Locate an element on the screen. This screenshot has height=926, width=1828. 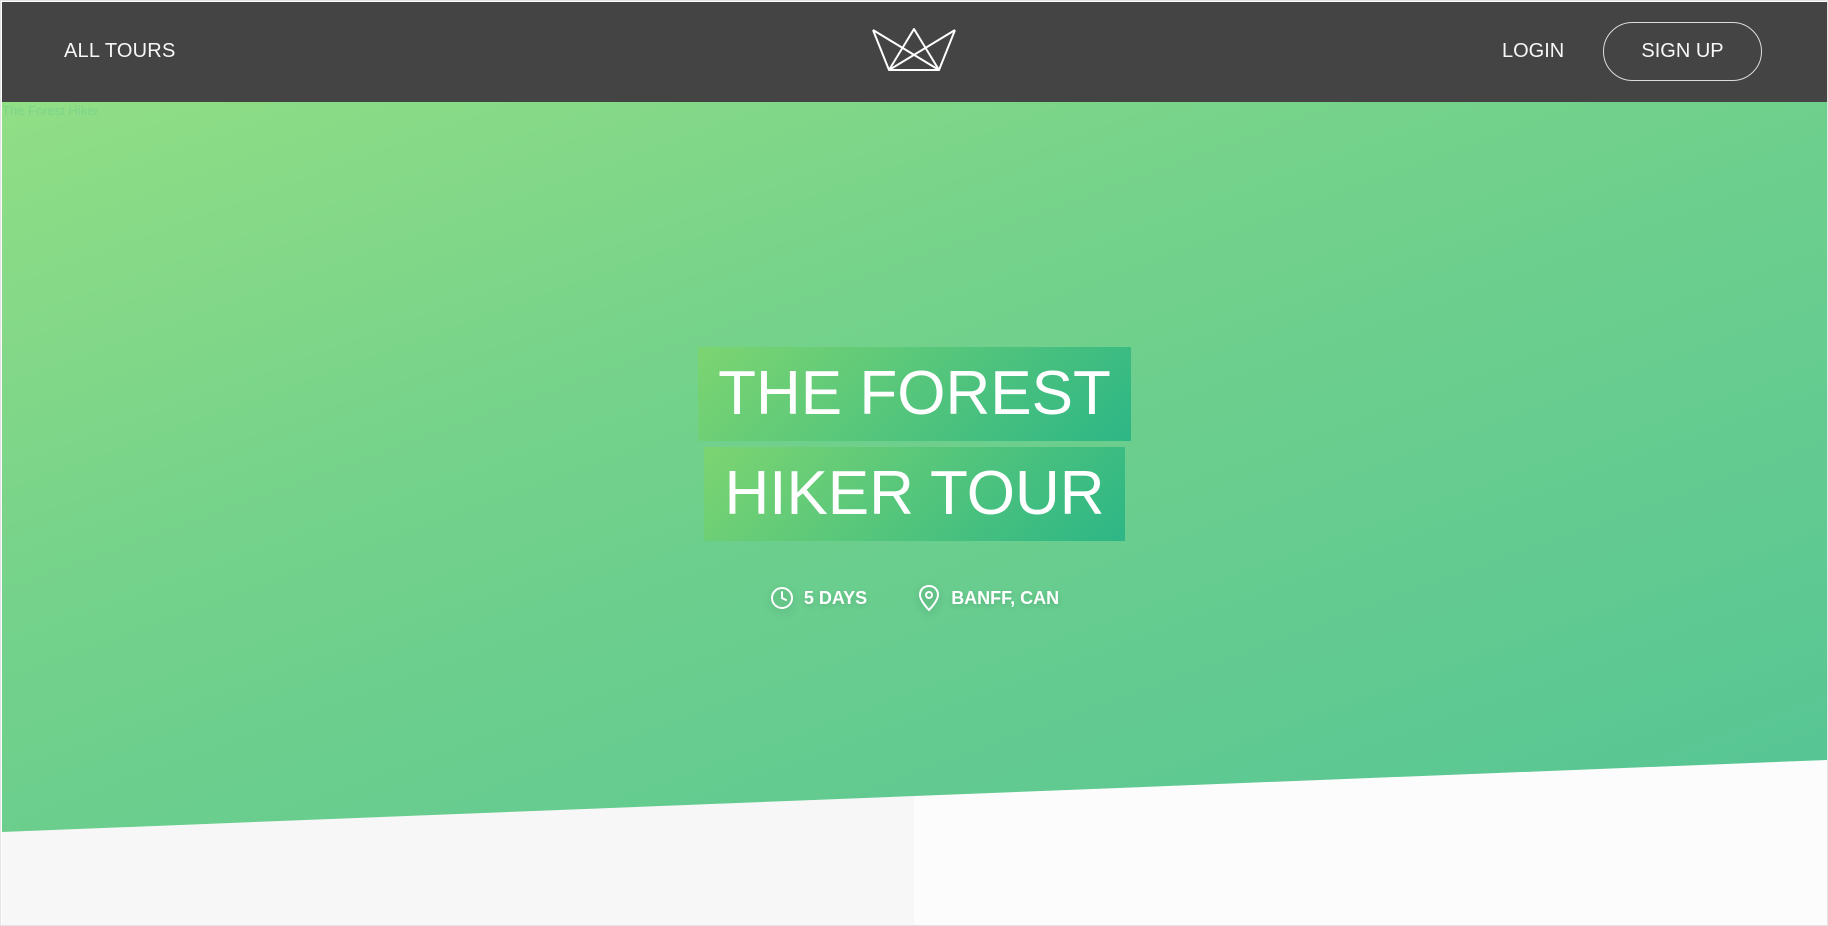
tour-title-line-1: THE FOREST is located at coordinates (914, 394).